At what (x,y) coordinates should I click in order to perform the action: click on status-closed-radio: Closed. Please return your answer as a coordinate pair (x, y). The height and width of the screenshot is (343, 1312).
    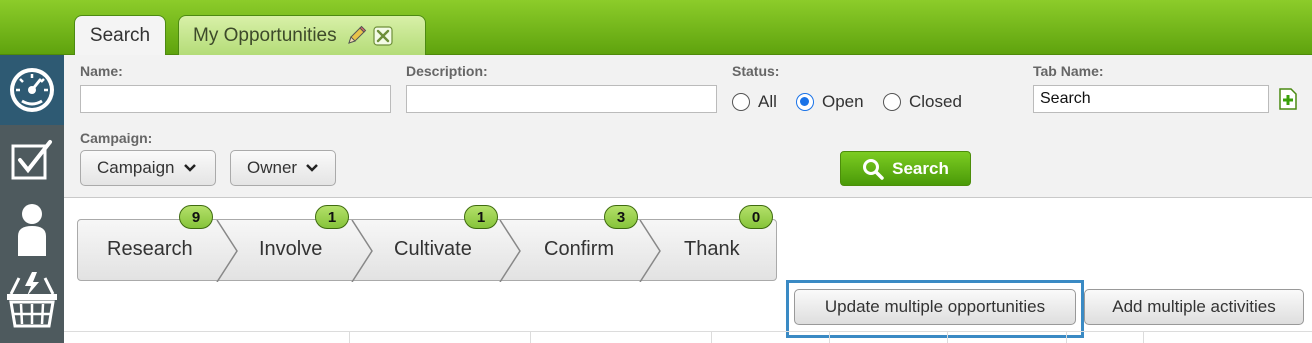
    Looking at the image, I should click on (922, 102).